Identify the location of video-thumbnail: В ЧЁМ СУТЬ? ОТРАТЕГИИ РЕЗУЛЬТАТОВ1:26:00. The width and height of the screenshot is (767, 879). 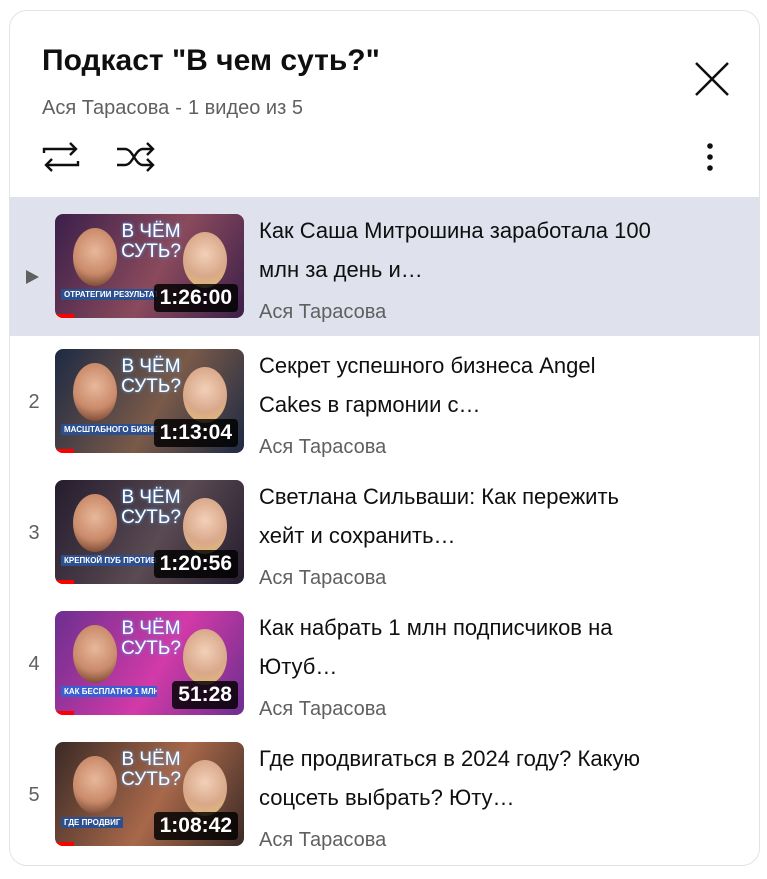
(149, 266).